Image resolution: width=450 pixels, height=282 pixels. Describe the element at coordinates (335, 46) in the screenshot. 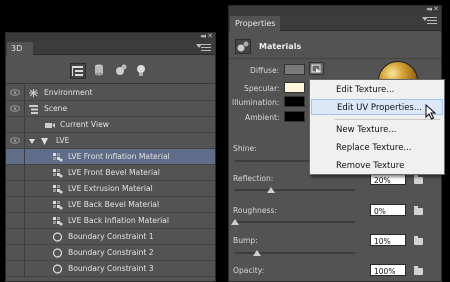

I see `materials-header: Materials` at that location.